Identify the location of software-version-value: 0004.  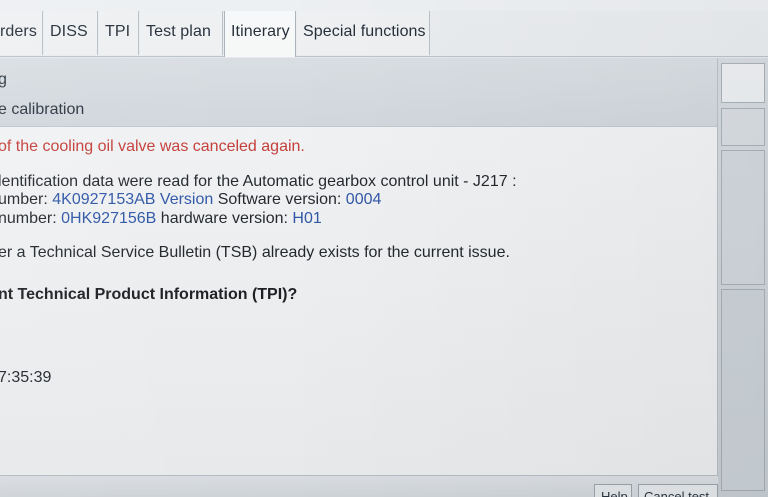
(363, 199).